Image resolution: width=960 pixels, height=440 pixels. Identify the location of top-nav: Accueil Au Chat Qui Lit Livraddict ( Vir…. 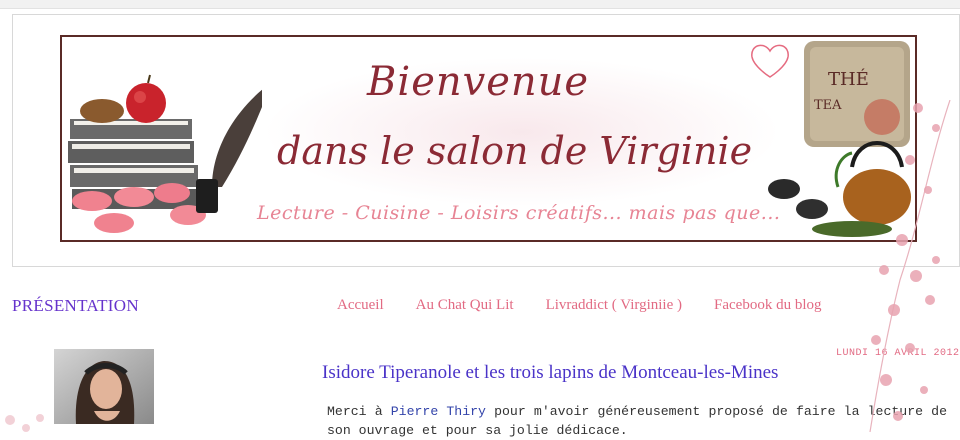
(579, 305).